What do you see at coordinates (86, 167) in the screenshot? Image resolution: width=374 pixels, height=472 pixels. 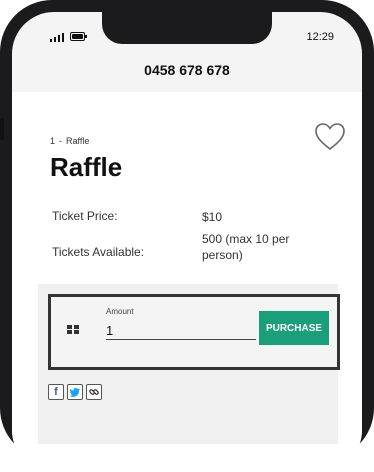 I see `page-title: Raffle` at bounding box center [86, 167].